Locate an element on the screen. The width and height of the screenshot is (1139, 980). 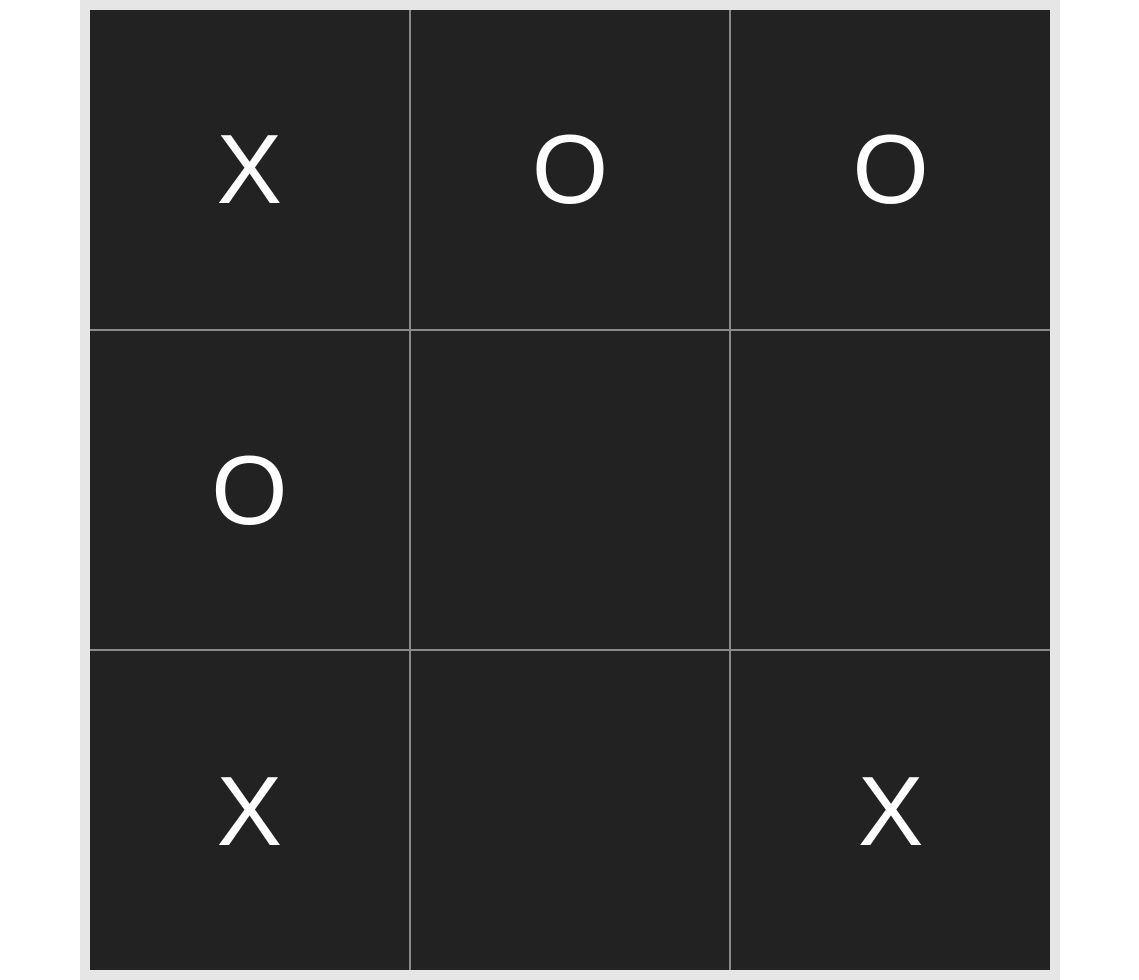
cell-r3c3: X is located at coordinates (890, 810).